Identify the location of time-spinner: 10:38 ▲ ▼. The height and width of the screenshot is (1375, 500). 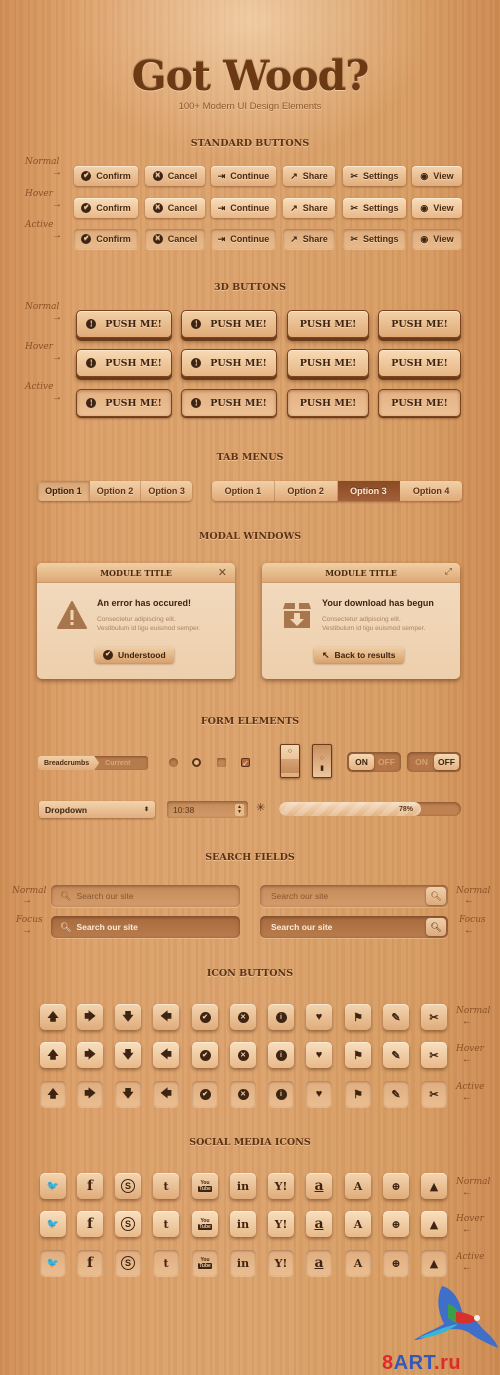
(207, 809).